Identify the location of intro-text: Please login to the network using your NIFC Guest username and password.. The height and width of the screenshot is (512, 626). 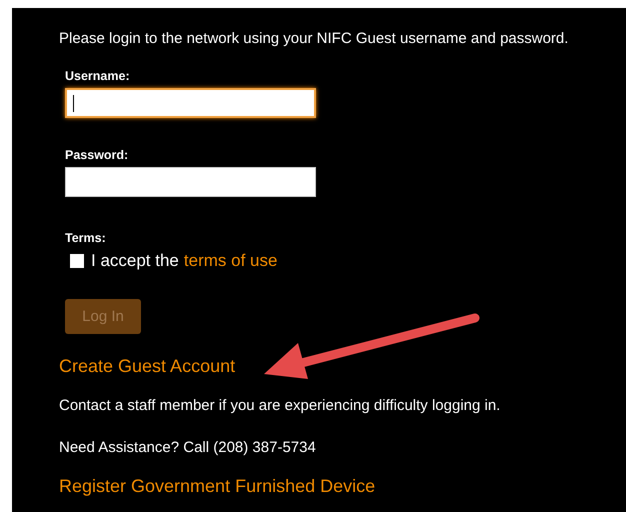
(313, 38).